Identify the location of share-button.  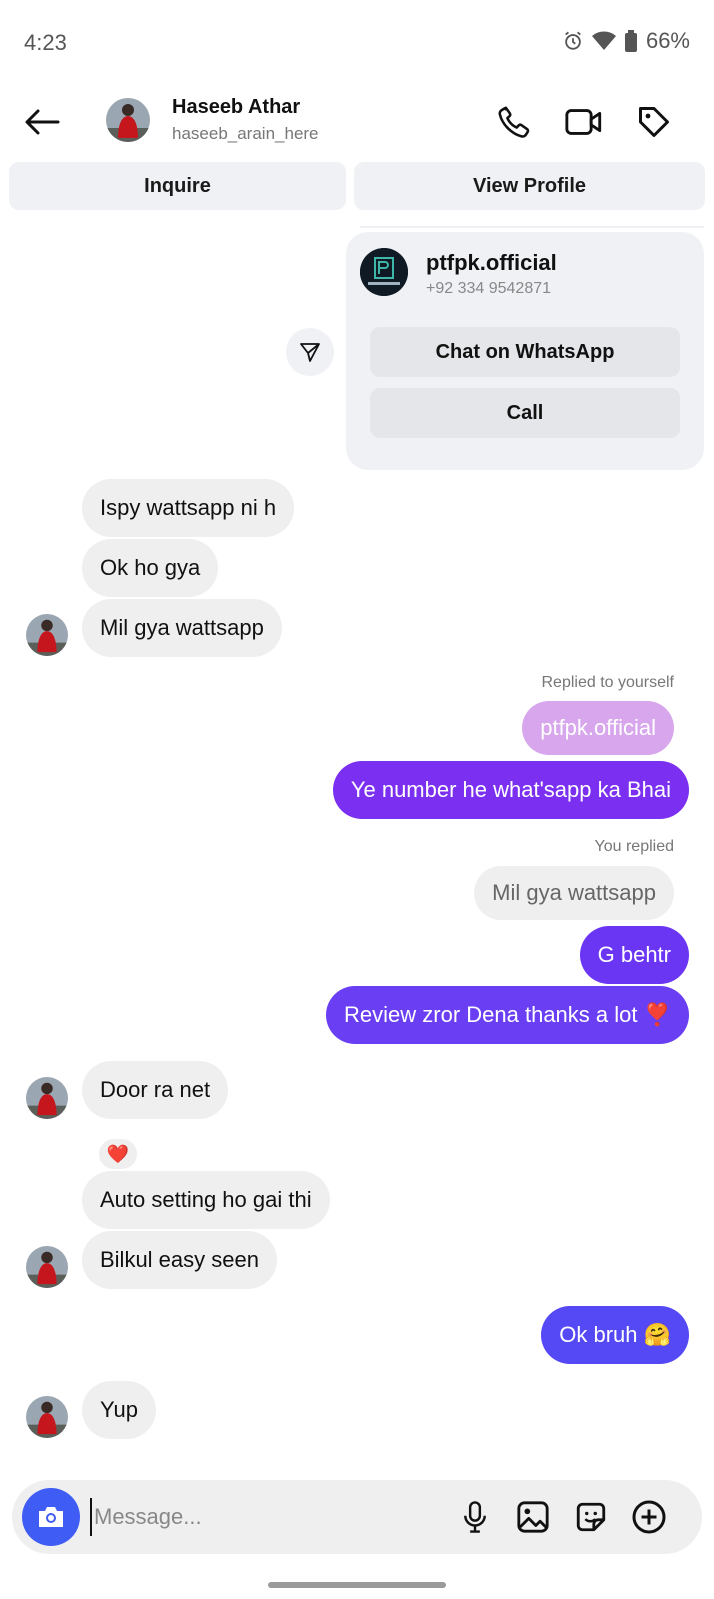
(310, 352).